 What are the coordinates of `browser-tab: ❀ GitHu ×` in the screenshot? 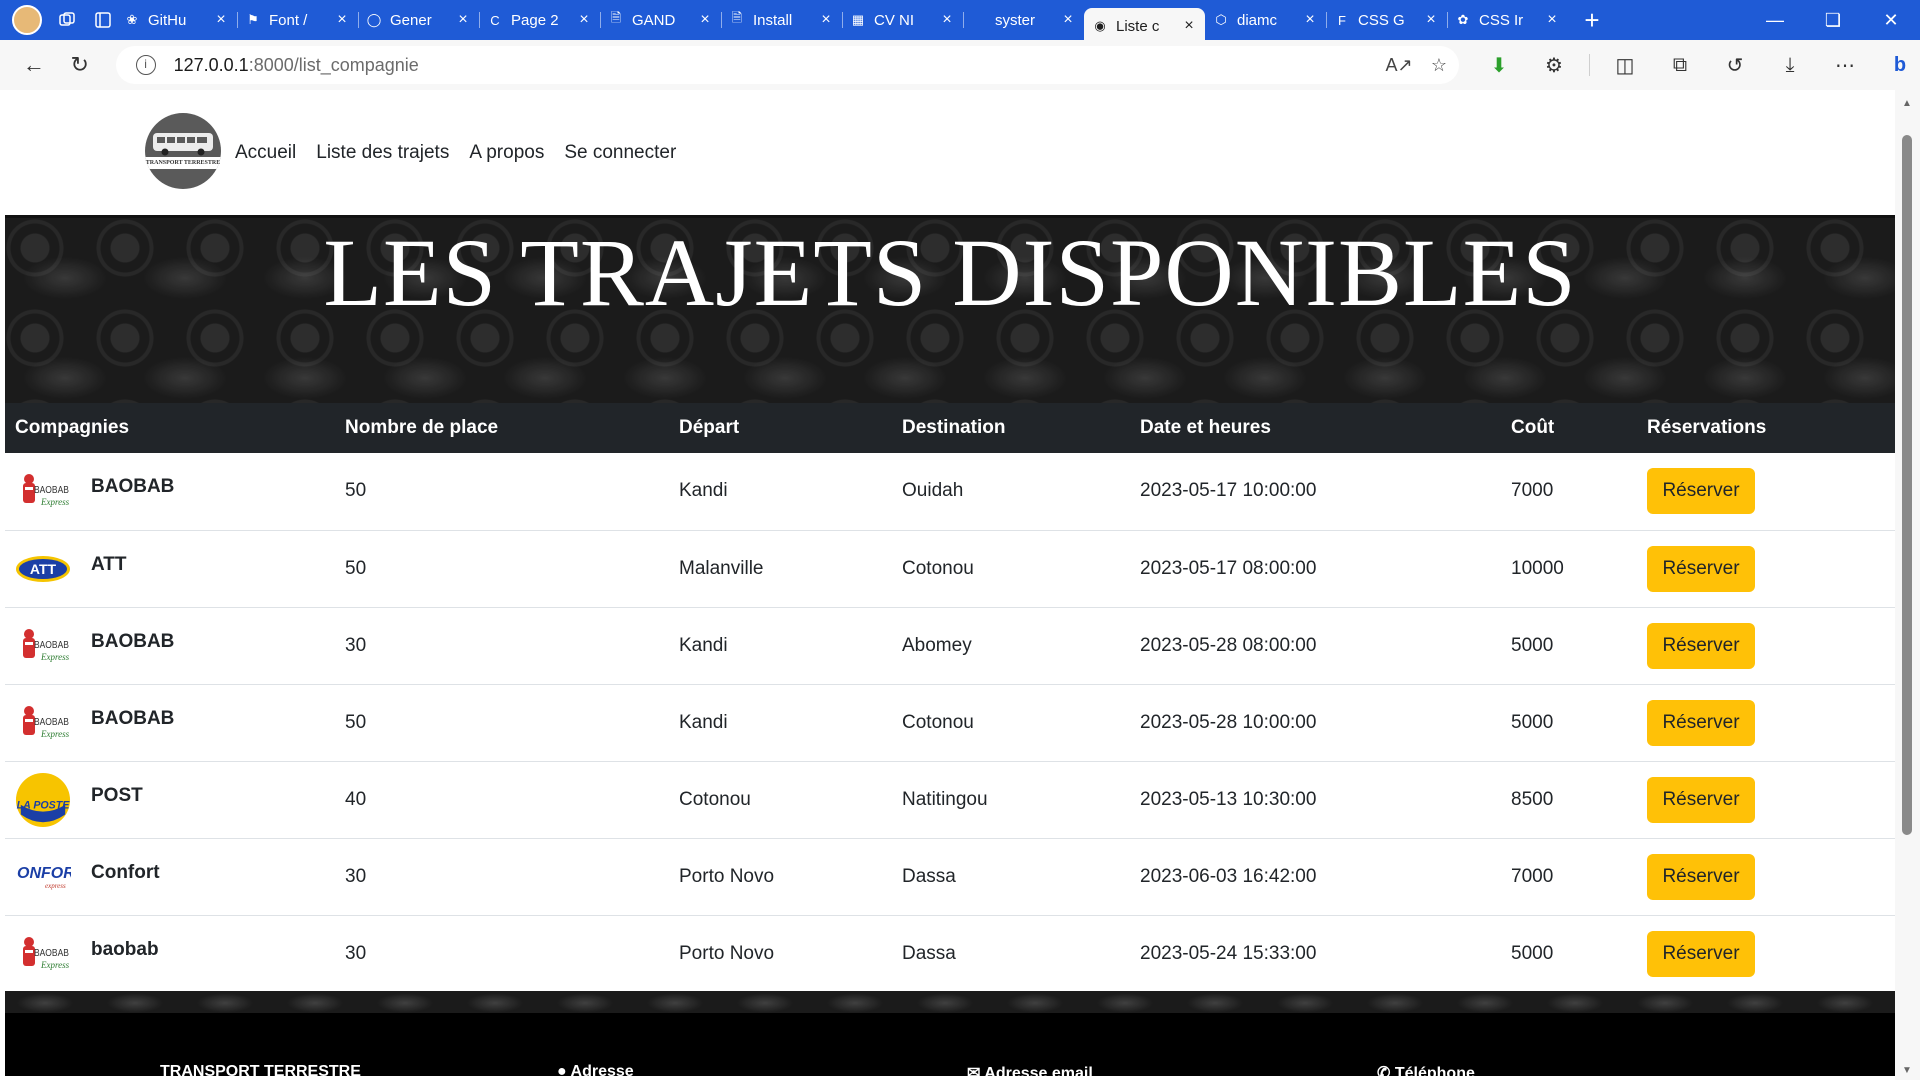 It's located at (176, 20).